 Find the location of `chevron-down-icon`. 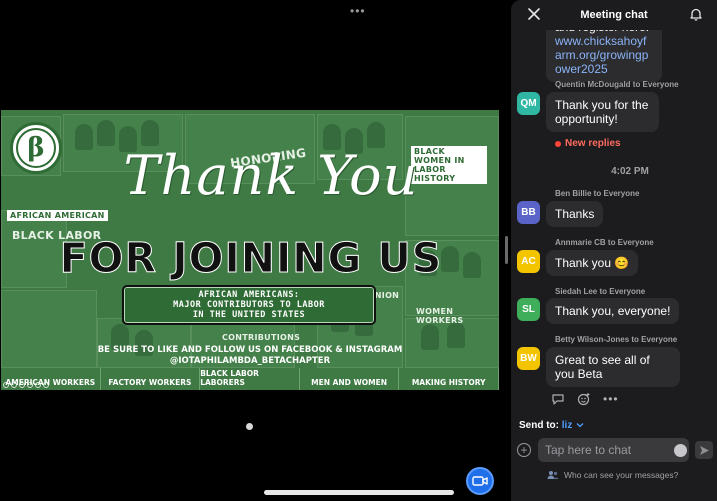

chevron-down-icon is located at coordinates (580, 425).